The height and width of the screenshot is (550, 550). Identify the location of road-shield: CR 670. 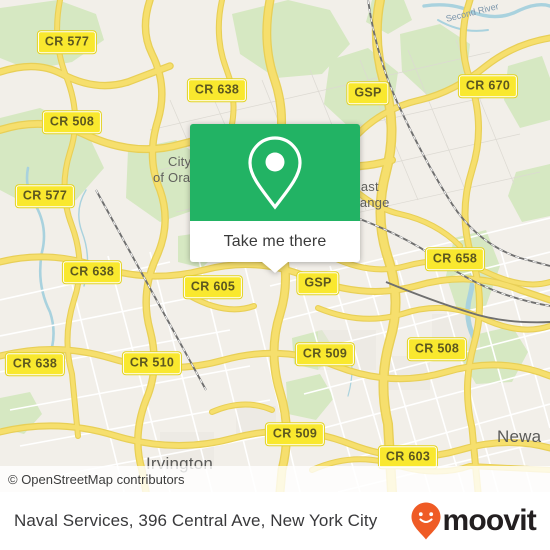
(488, 86).